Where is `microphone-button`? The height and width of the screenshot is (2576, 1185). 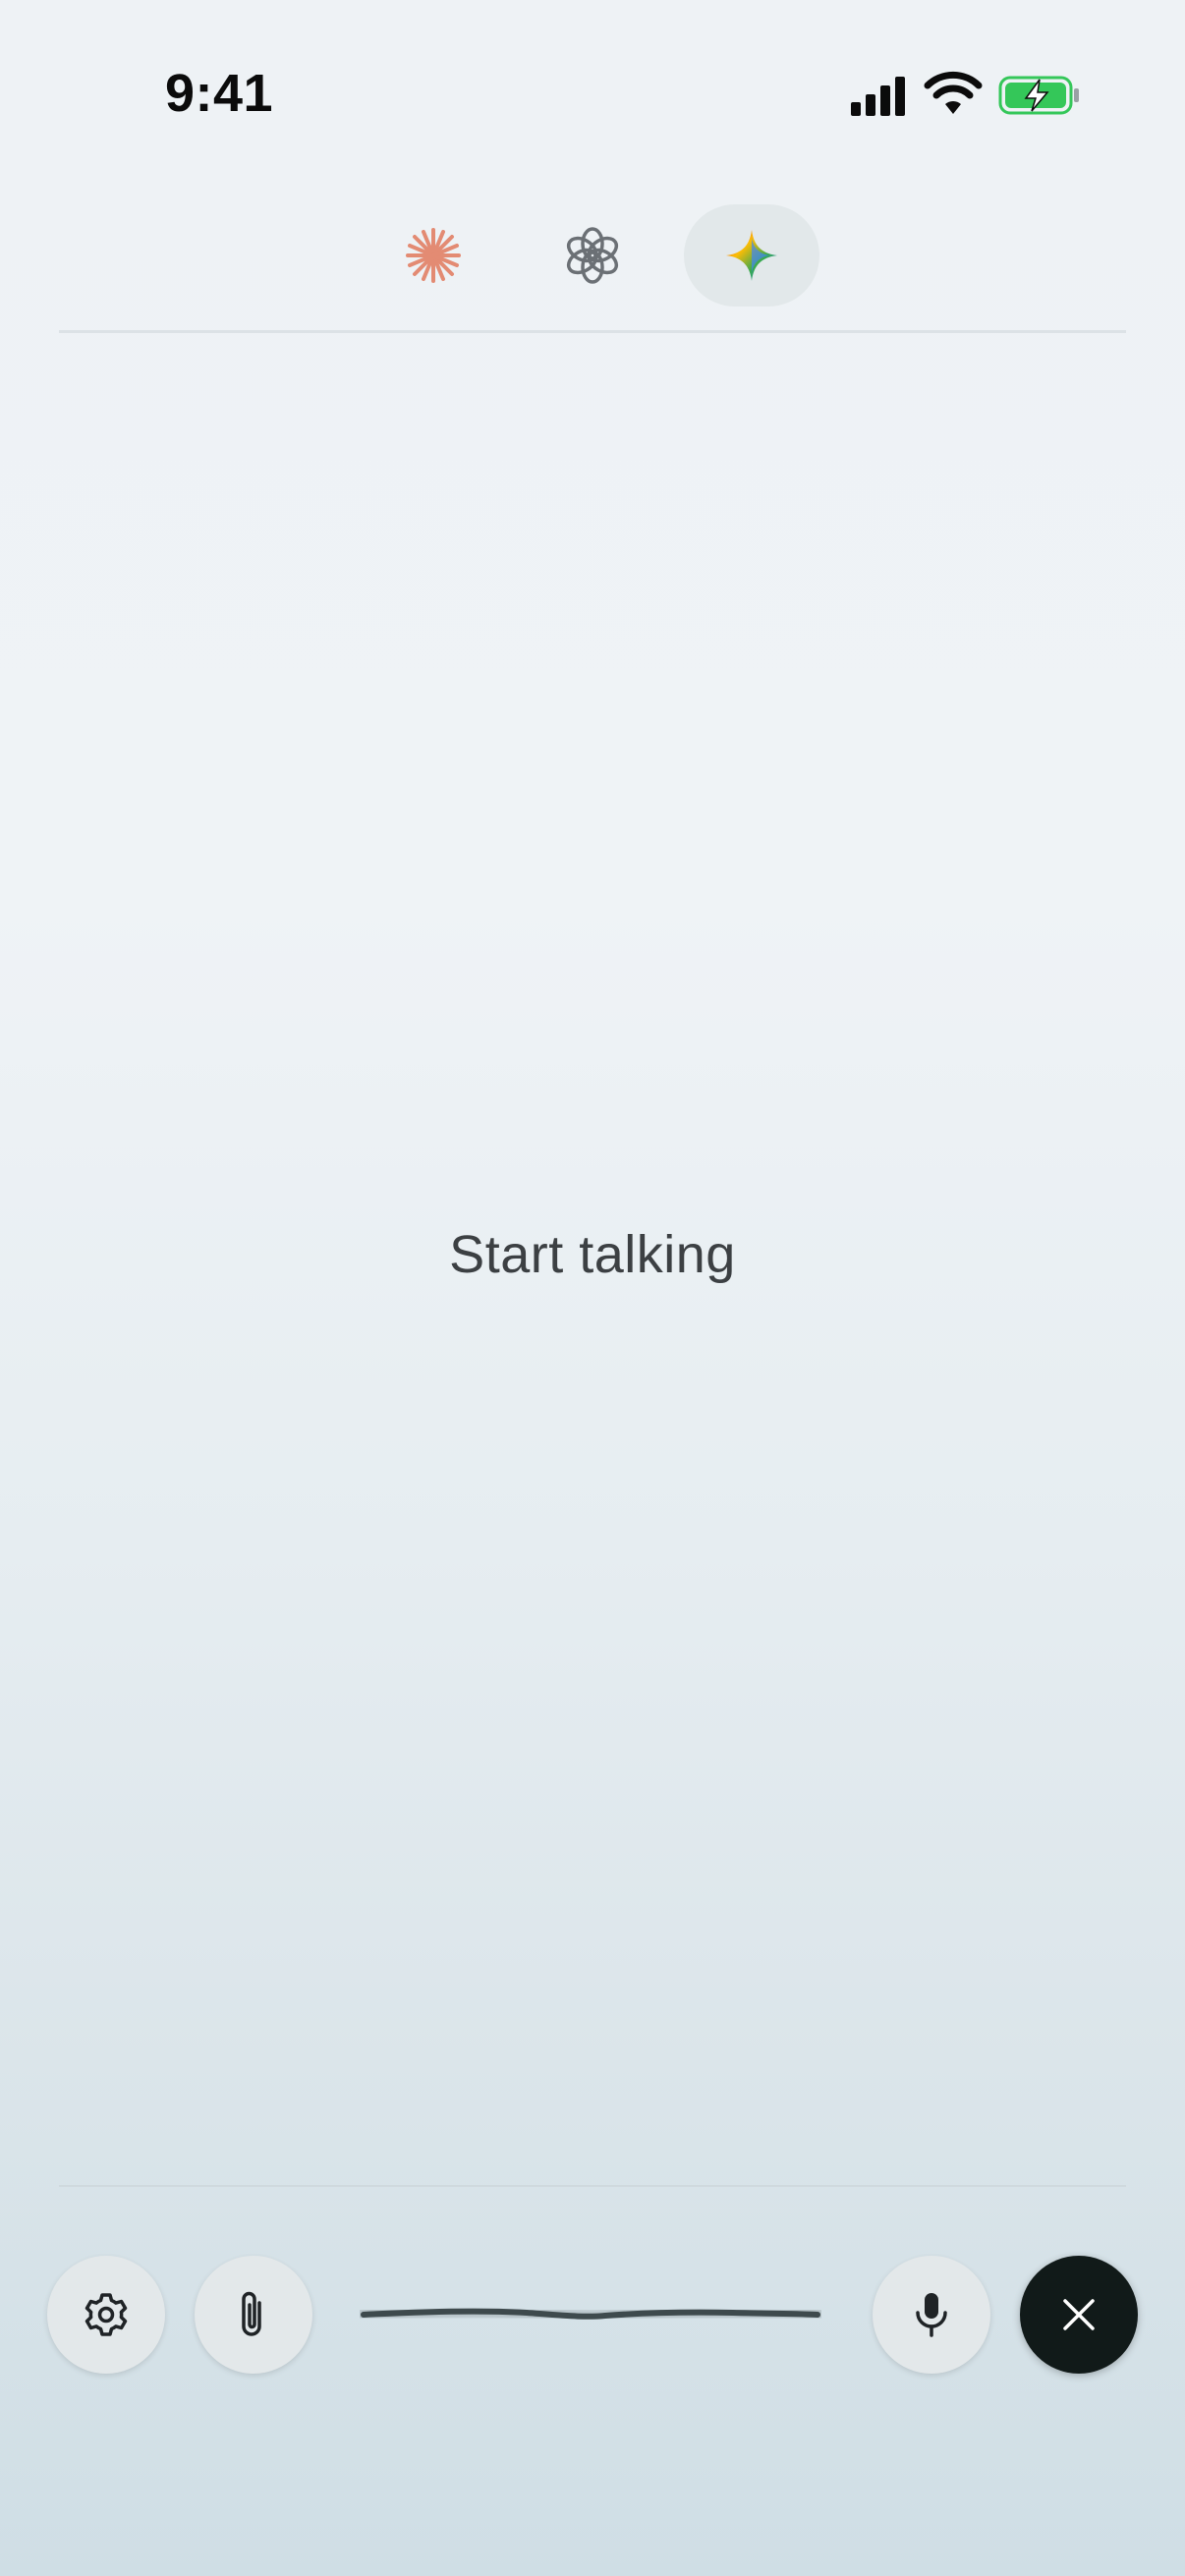
microphone-button is located at coordinates (932, 2315).